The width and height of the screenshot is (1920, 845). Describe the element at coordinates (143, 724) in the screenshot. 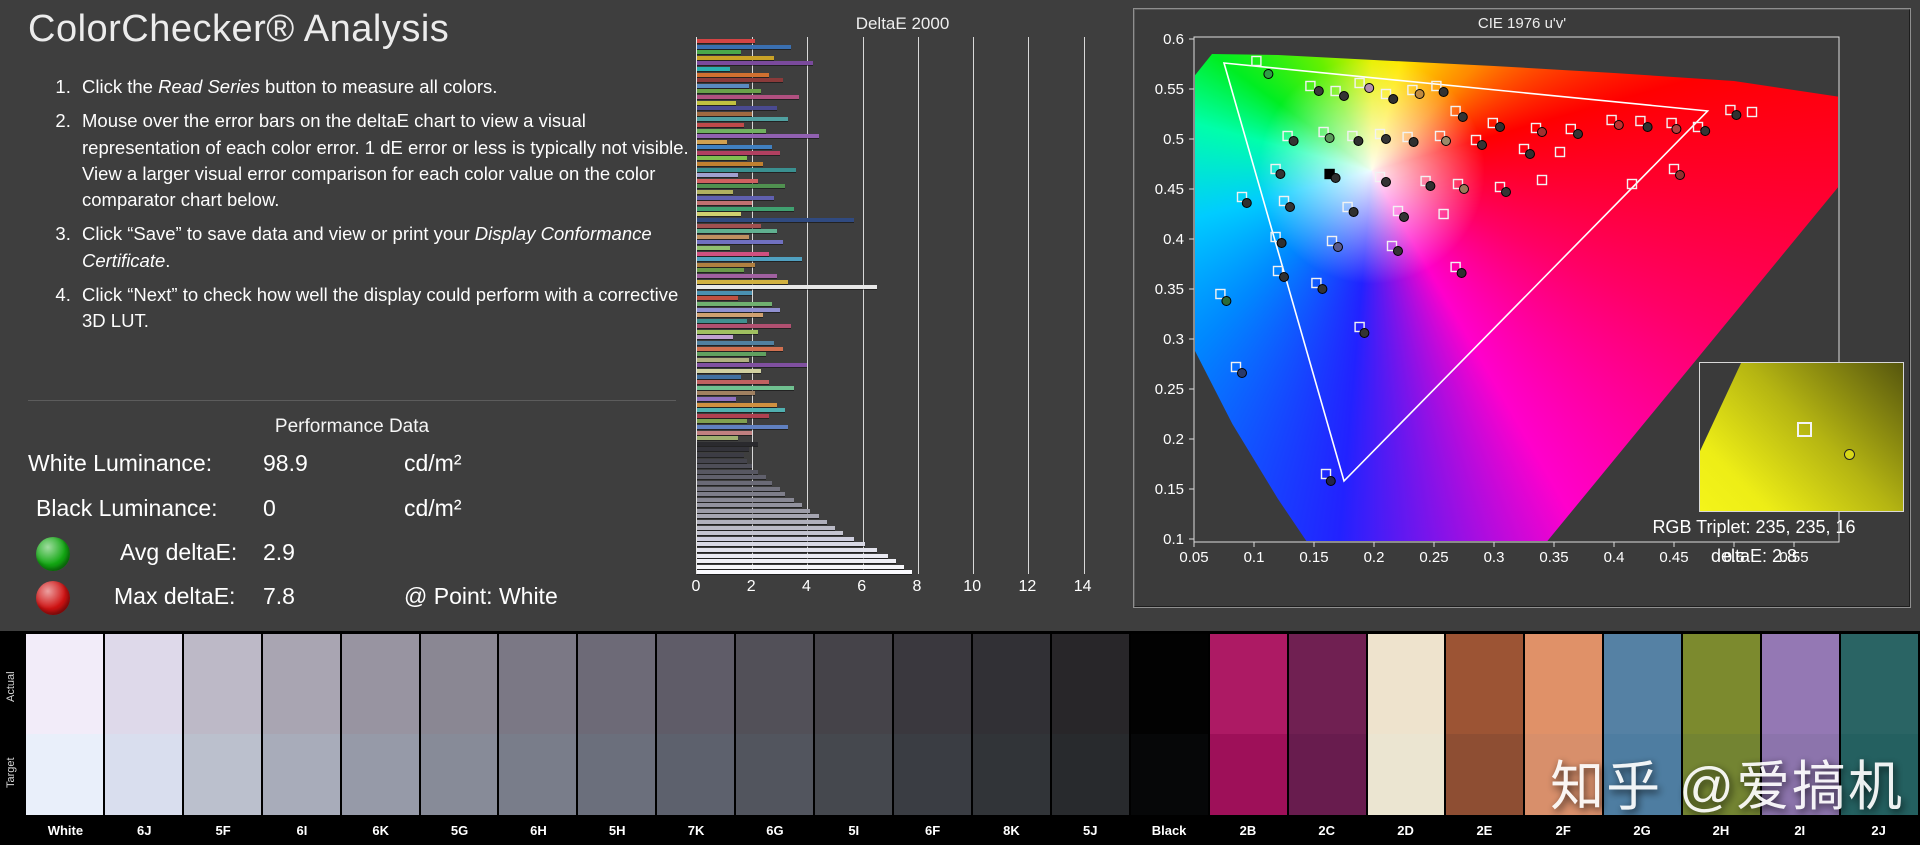

I see `swatch-column-6j` at that location.